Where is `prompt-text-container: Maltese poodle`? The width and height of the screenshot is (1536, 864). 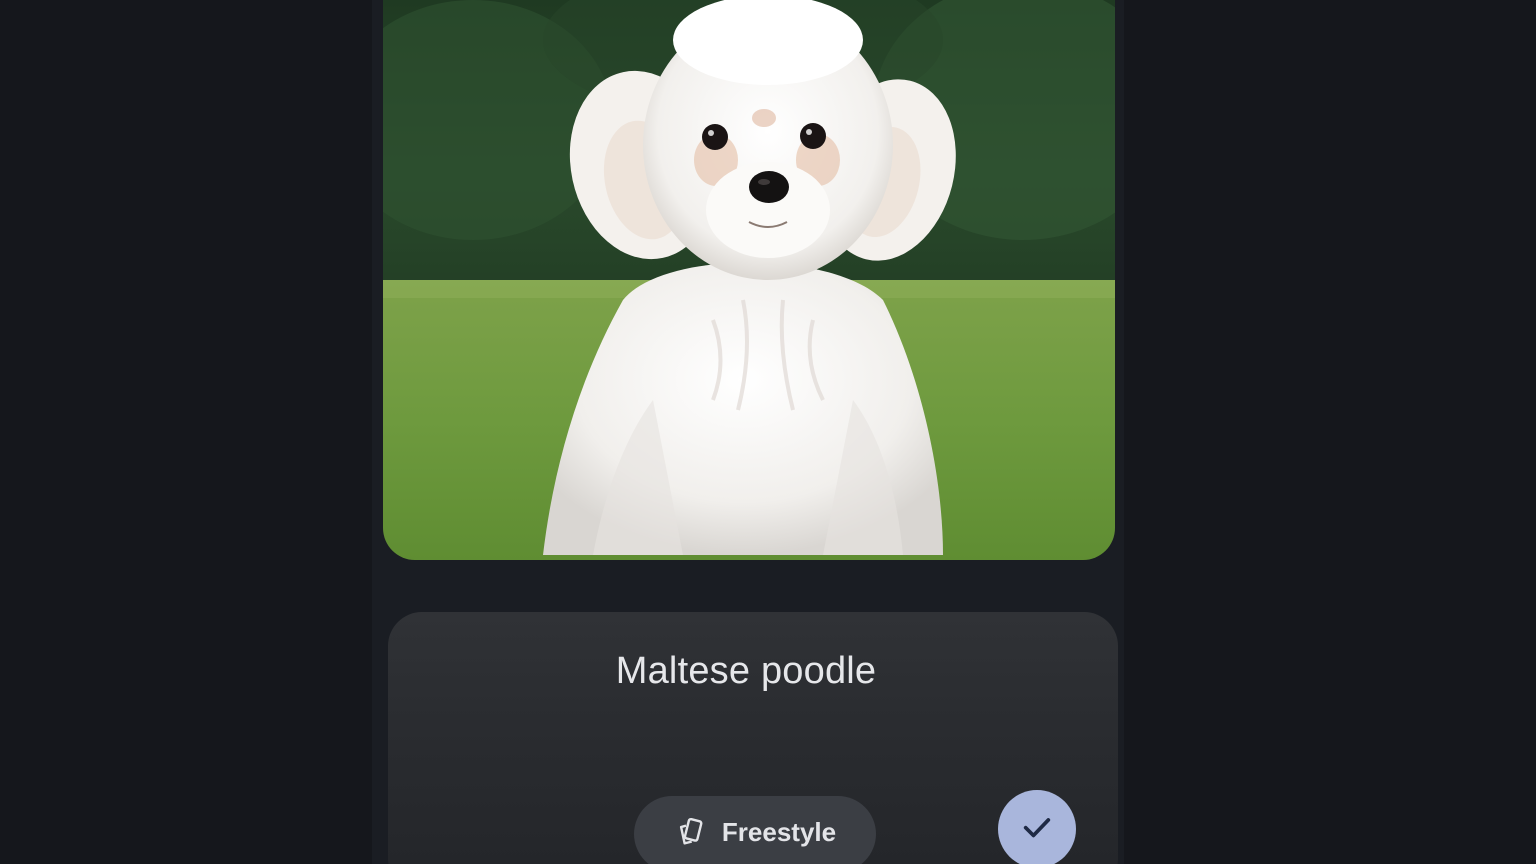
prompt-text-container: Maltese poodle is located at coordinates (768, 671).